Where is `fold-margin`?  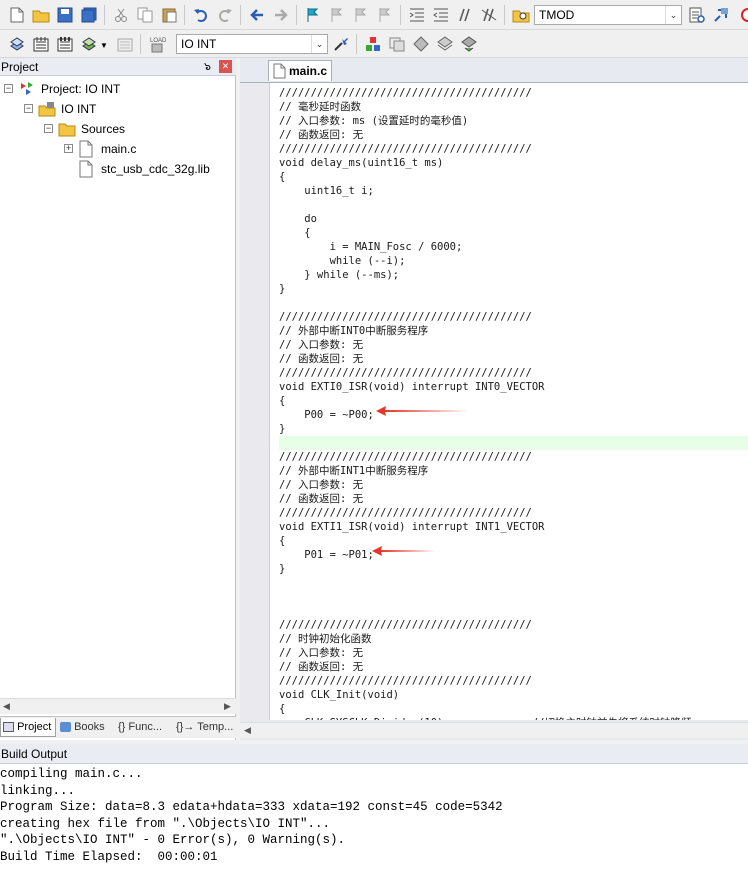
fold-margin is located at coordinates (274, 401).